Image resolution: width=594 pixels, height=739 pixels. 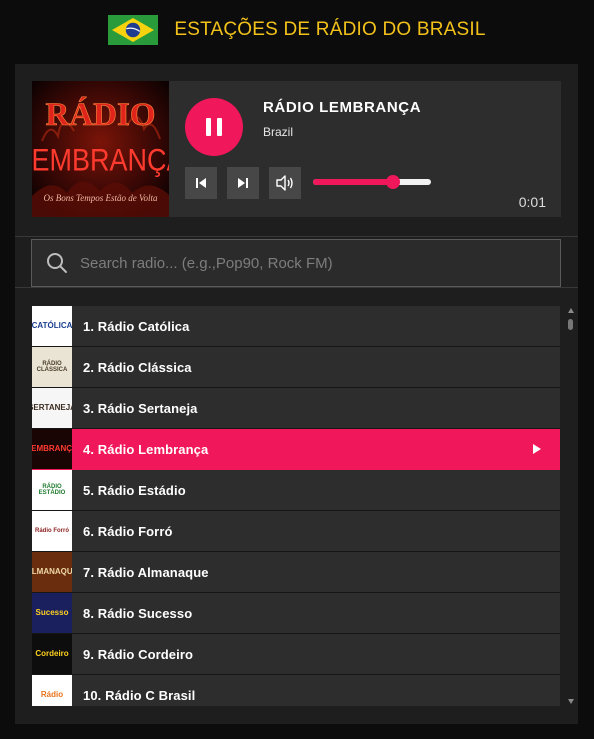 I want to click on play-arrow-icon, so click(x=537, y=449).